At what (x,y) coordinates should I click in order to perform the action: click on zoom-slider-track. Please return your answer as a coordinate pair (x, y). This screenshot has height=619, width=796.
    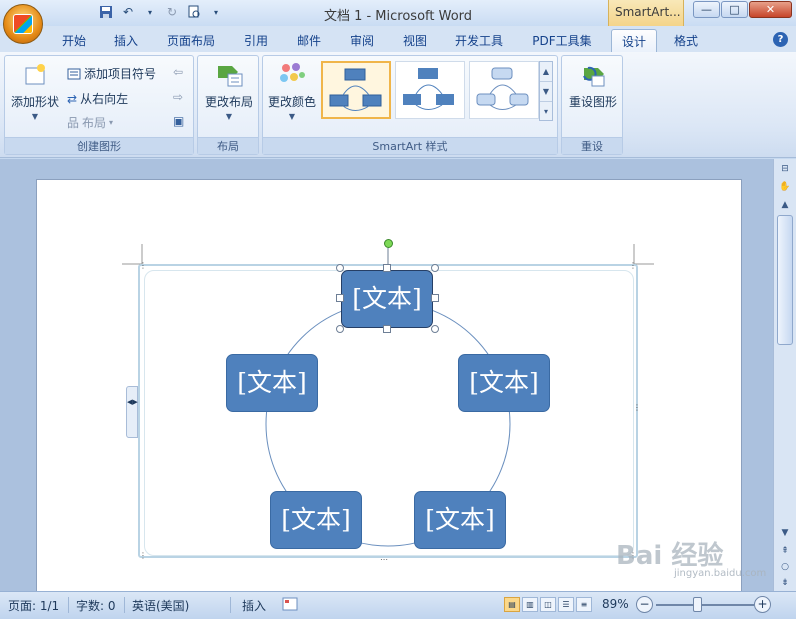
    Looking at the image, I should click on (705, 605).